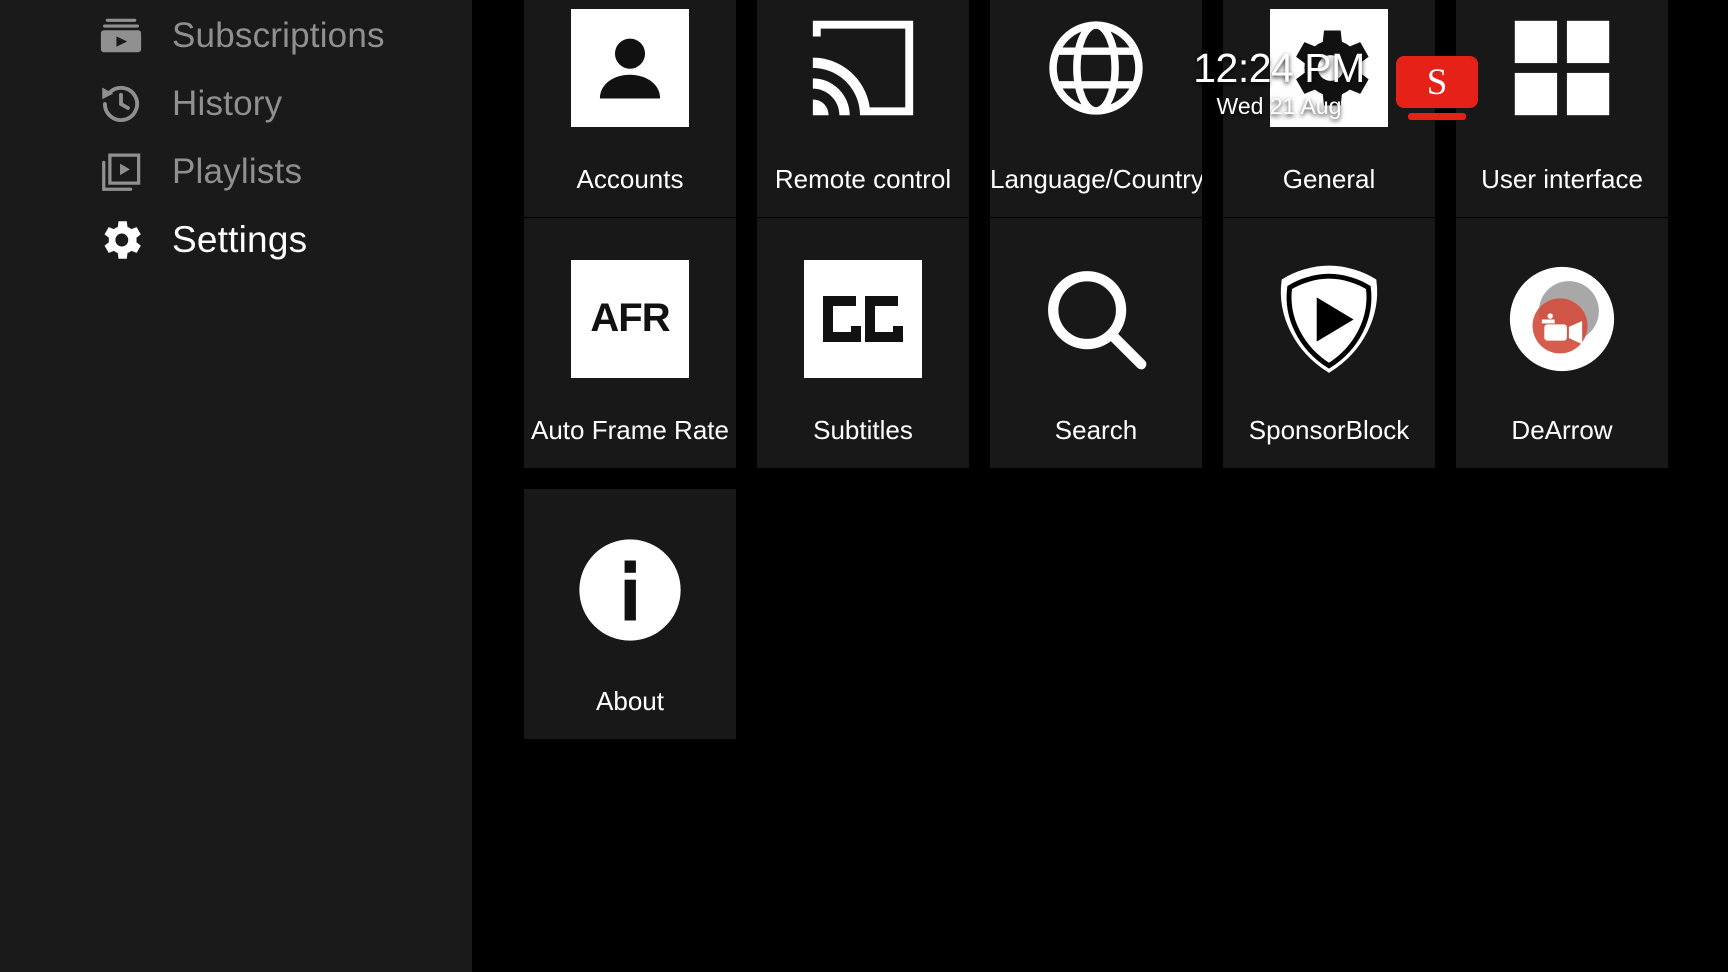  Describe the element at coordinates (1329, 316) in the screenshot. I see `shield-play-icon` at that location.